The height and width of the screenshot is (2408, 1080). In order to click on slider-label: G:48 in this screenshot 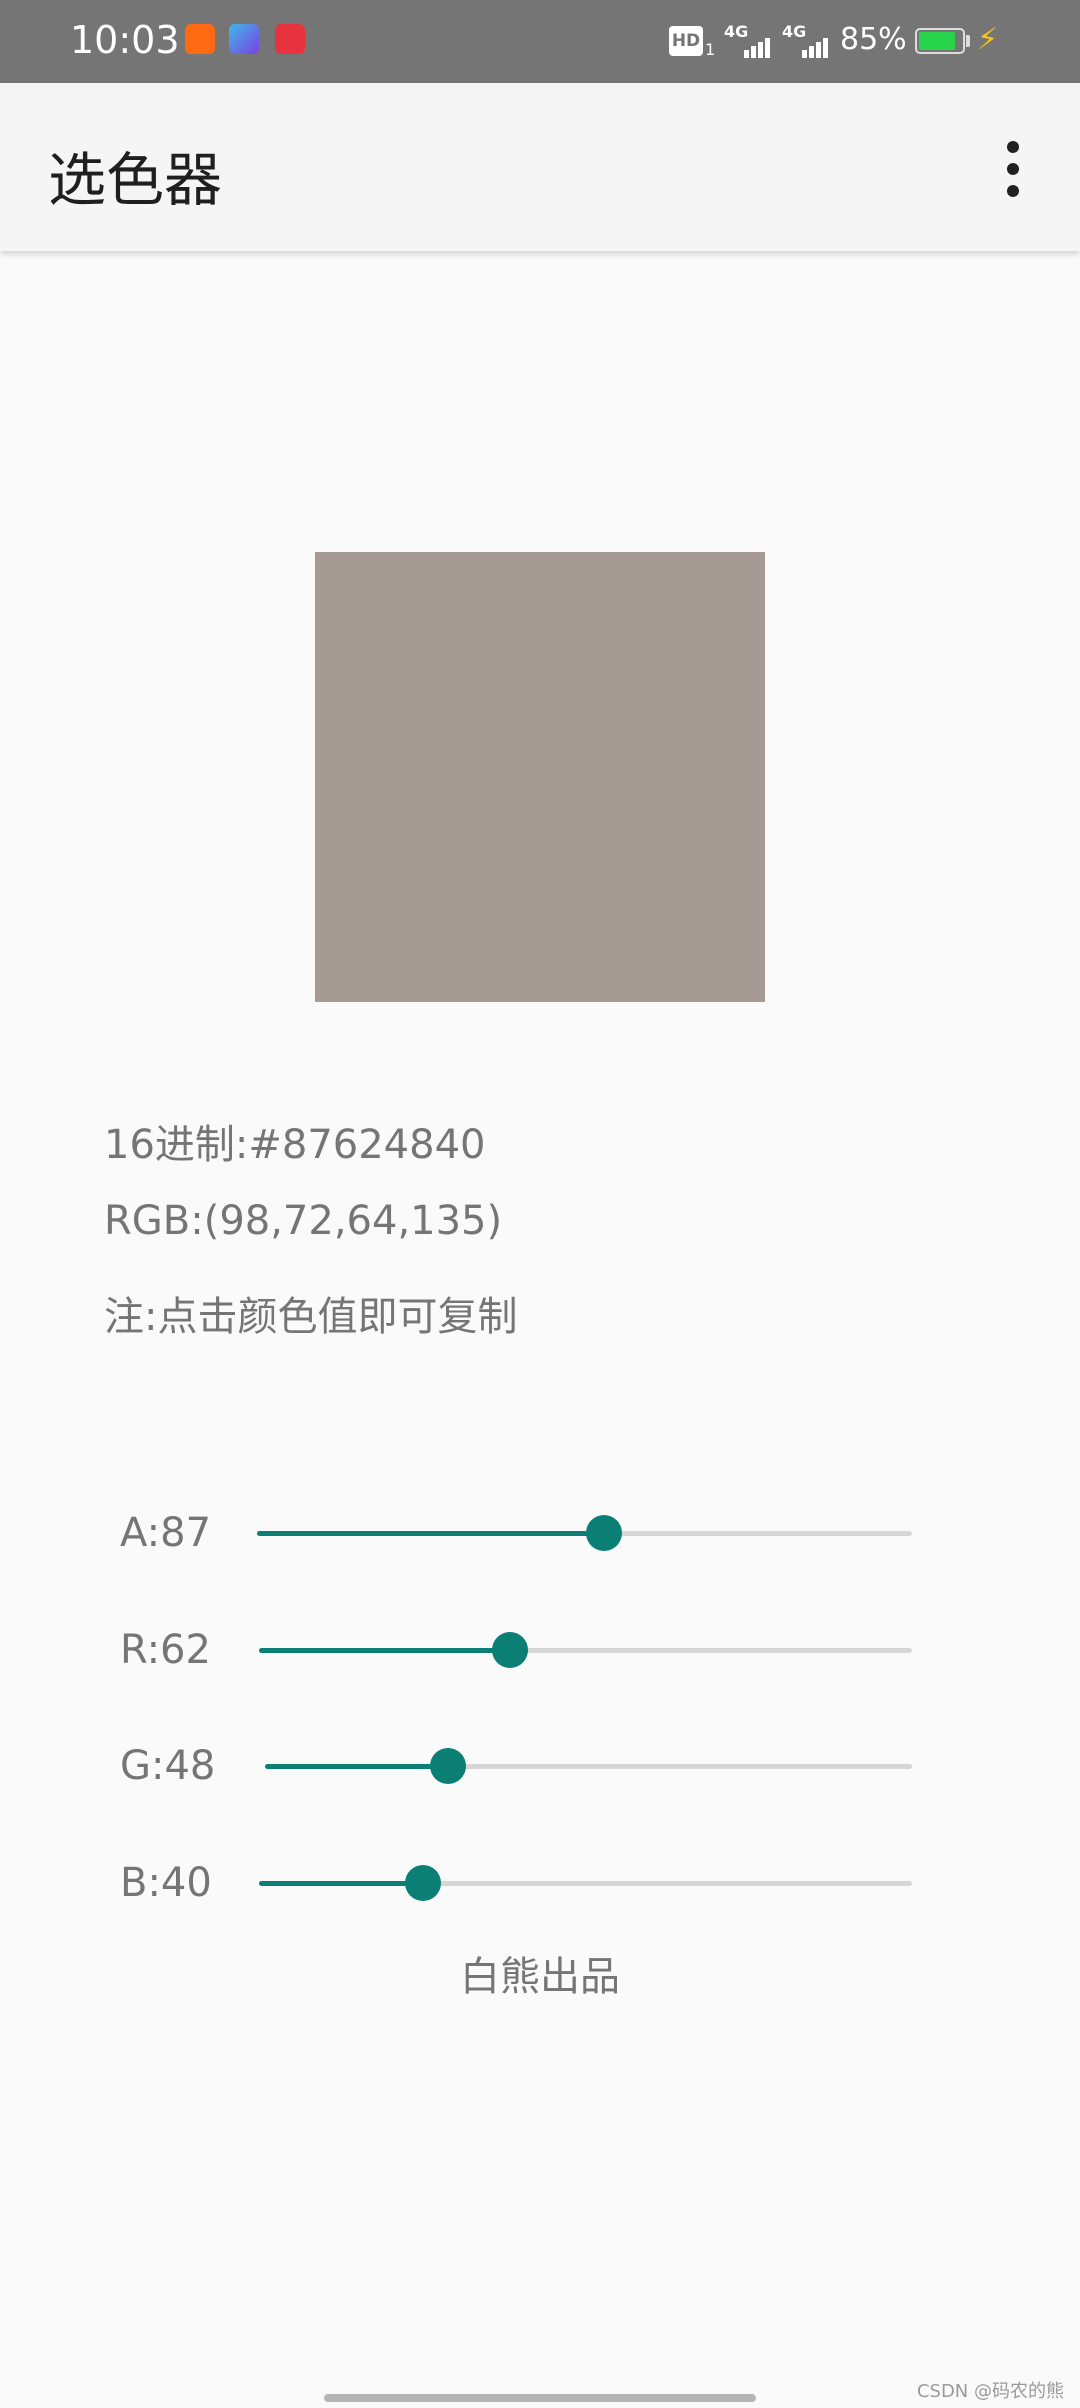, I will do `click(168, 1766)`.